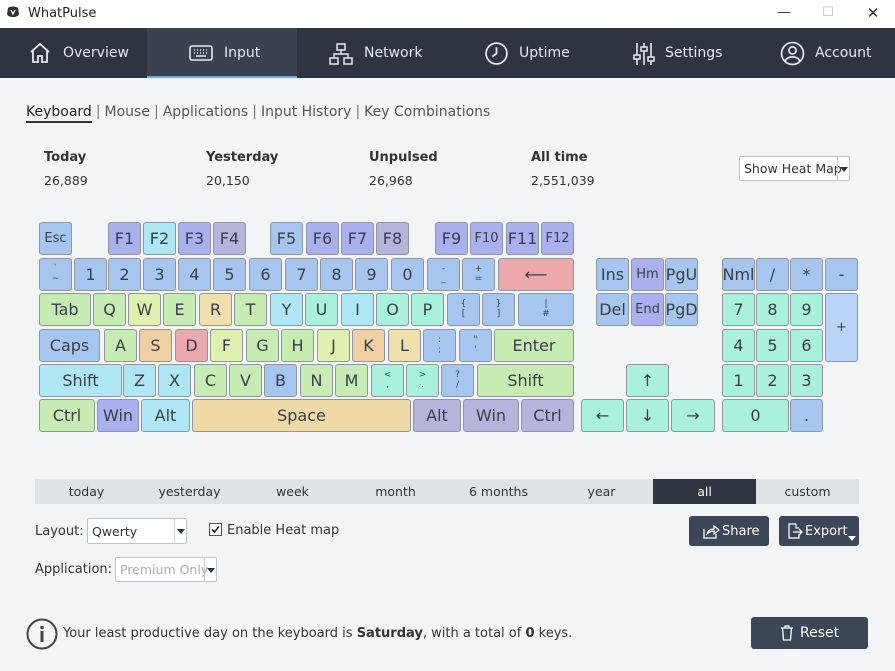 The image size is (895, 671). Describe the element at coordinates (215, 529) in the screenshot. I see `heatmap-checkbox` at that location.